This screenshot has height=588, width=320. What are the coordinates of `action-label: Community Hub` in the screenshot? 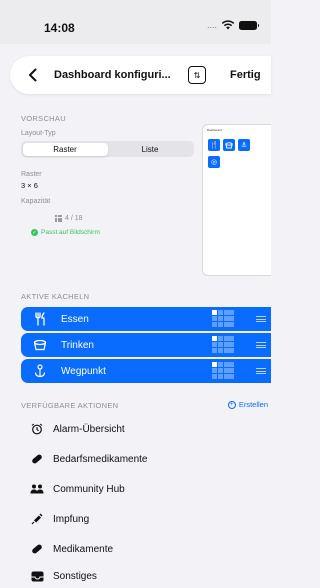 It's located at (89, 489).